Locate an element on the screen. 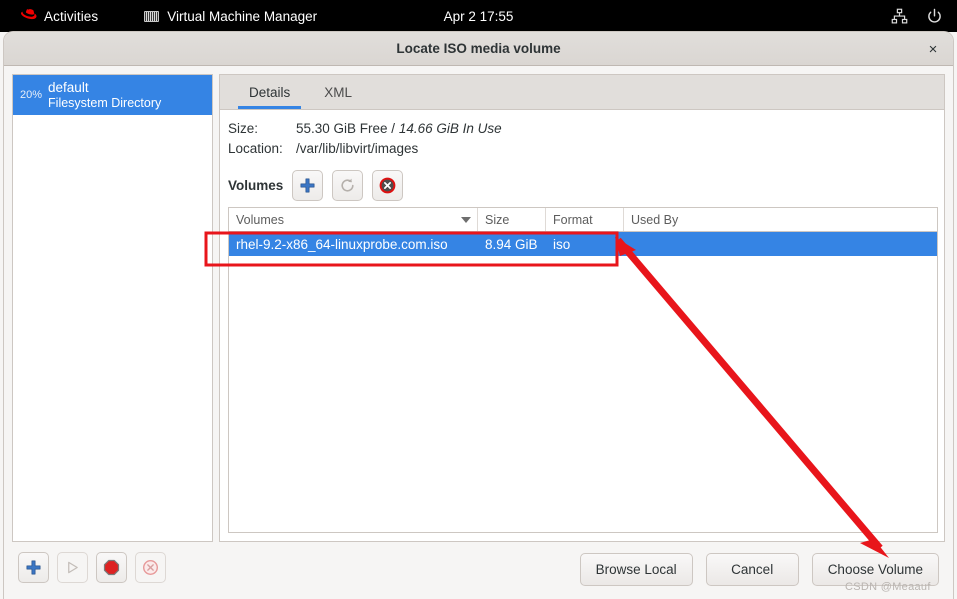  cancel-button: Cancel is located at coordinates (752, 569).